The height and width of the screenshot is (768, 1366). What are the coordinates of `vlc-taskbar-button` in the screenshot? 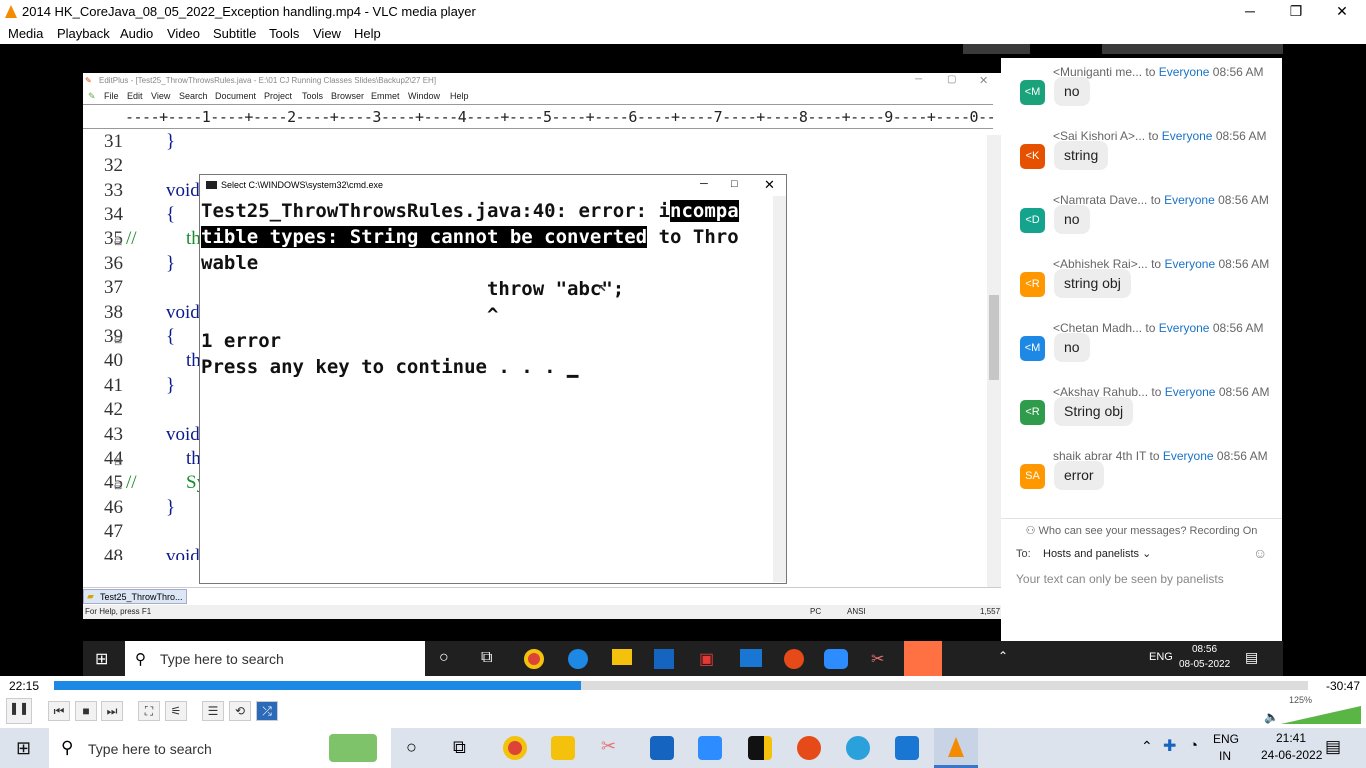 It's located at (956, 748).